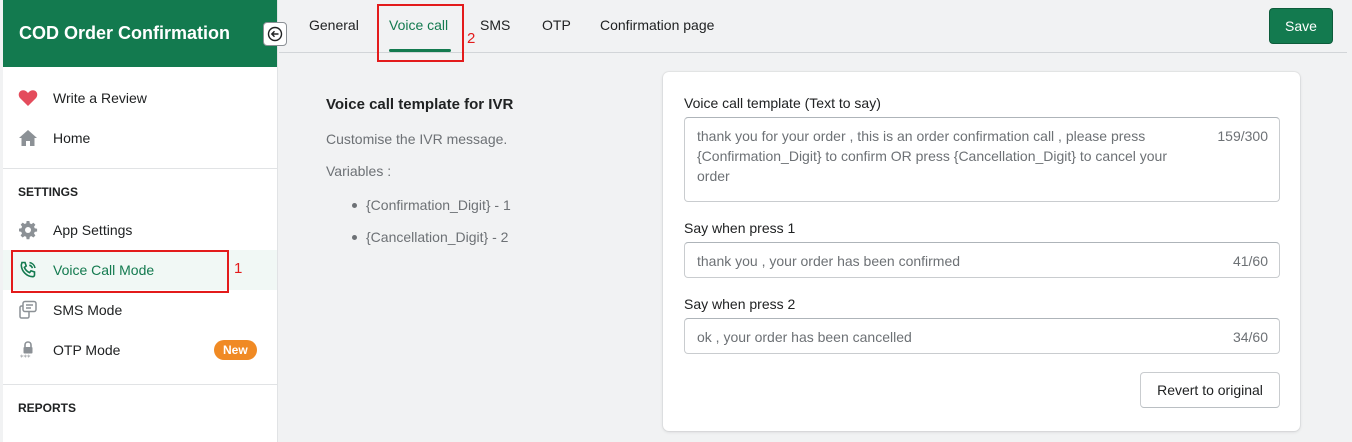 The width and height of the screenshot is (1352, 442). What do you see at coordinates (417, 139) in the screenshot?
I see `section-description: Customise the IVR message.` at bounding box center [417, 139].